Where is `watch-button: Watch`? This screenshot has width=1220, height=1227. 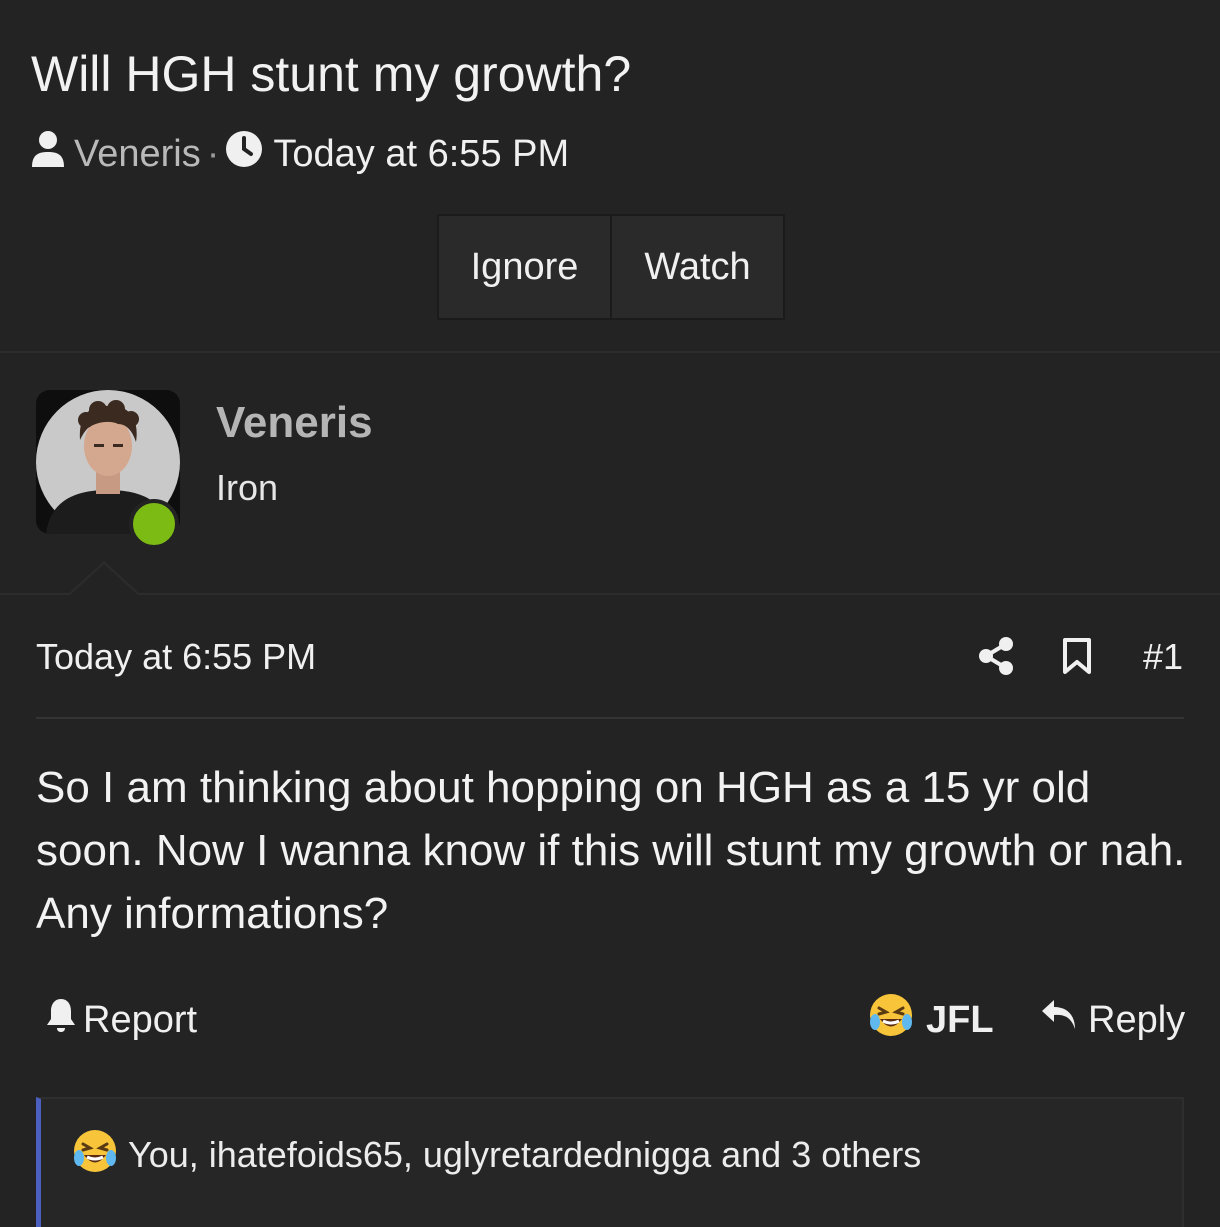
watch-button: Watch is located at coordinates (696, 267).